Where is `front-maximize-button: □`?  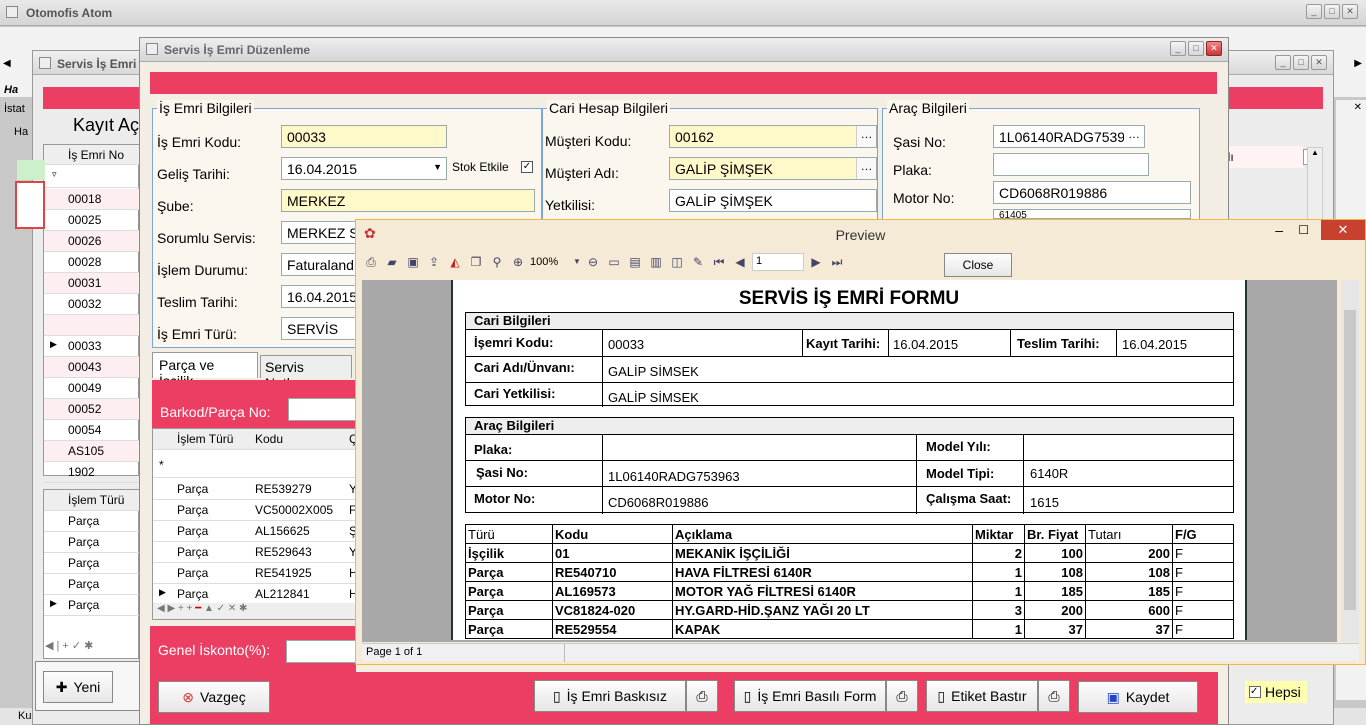 front-maximize-button: □ is located at coordinates (1196, 48).